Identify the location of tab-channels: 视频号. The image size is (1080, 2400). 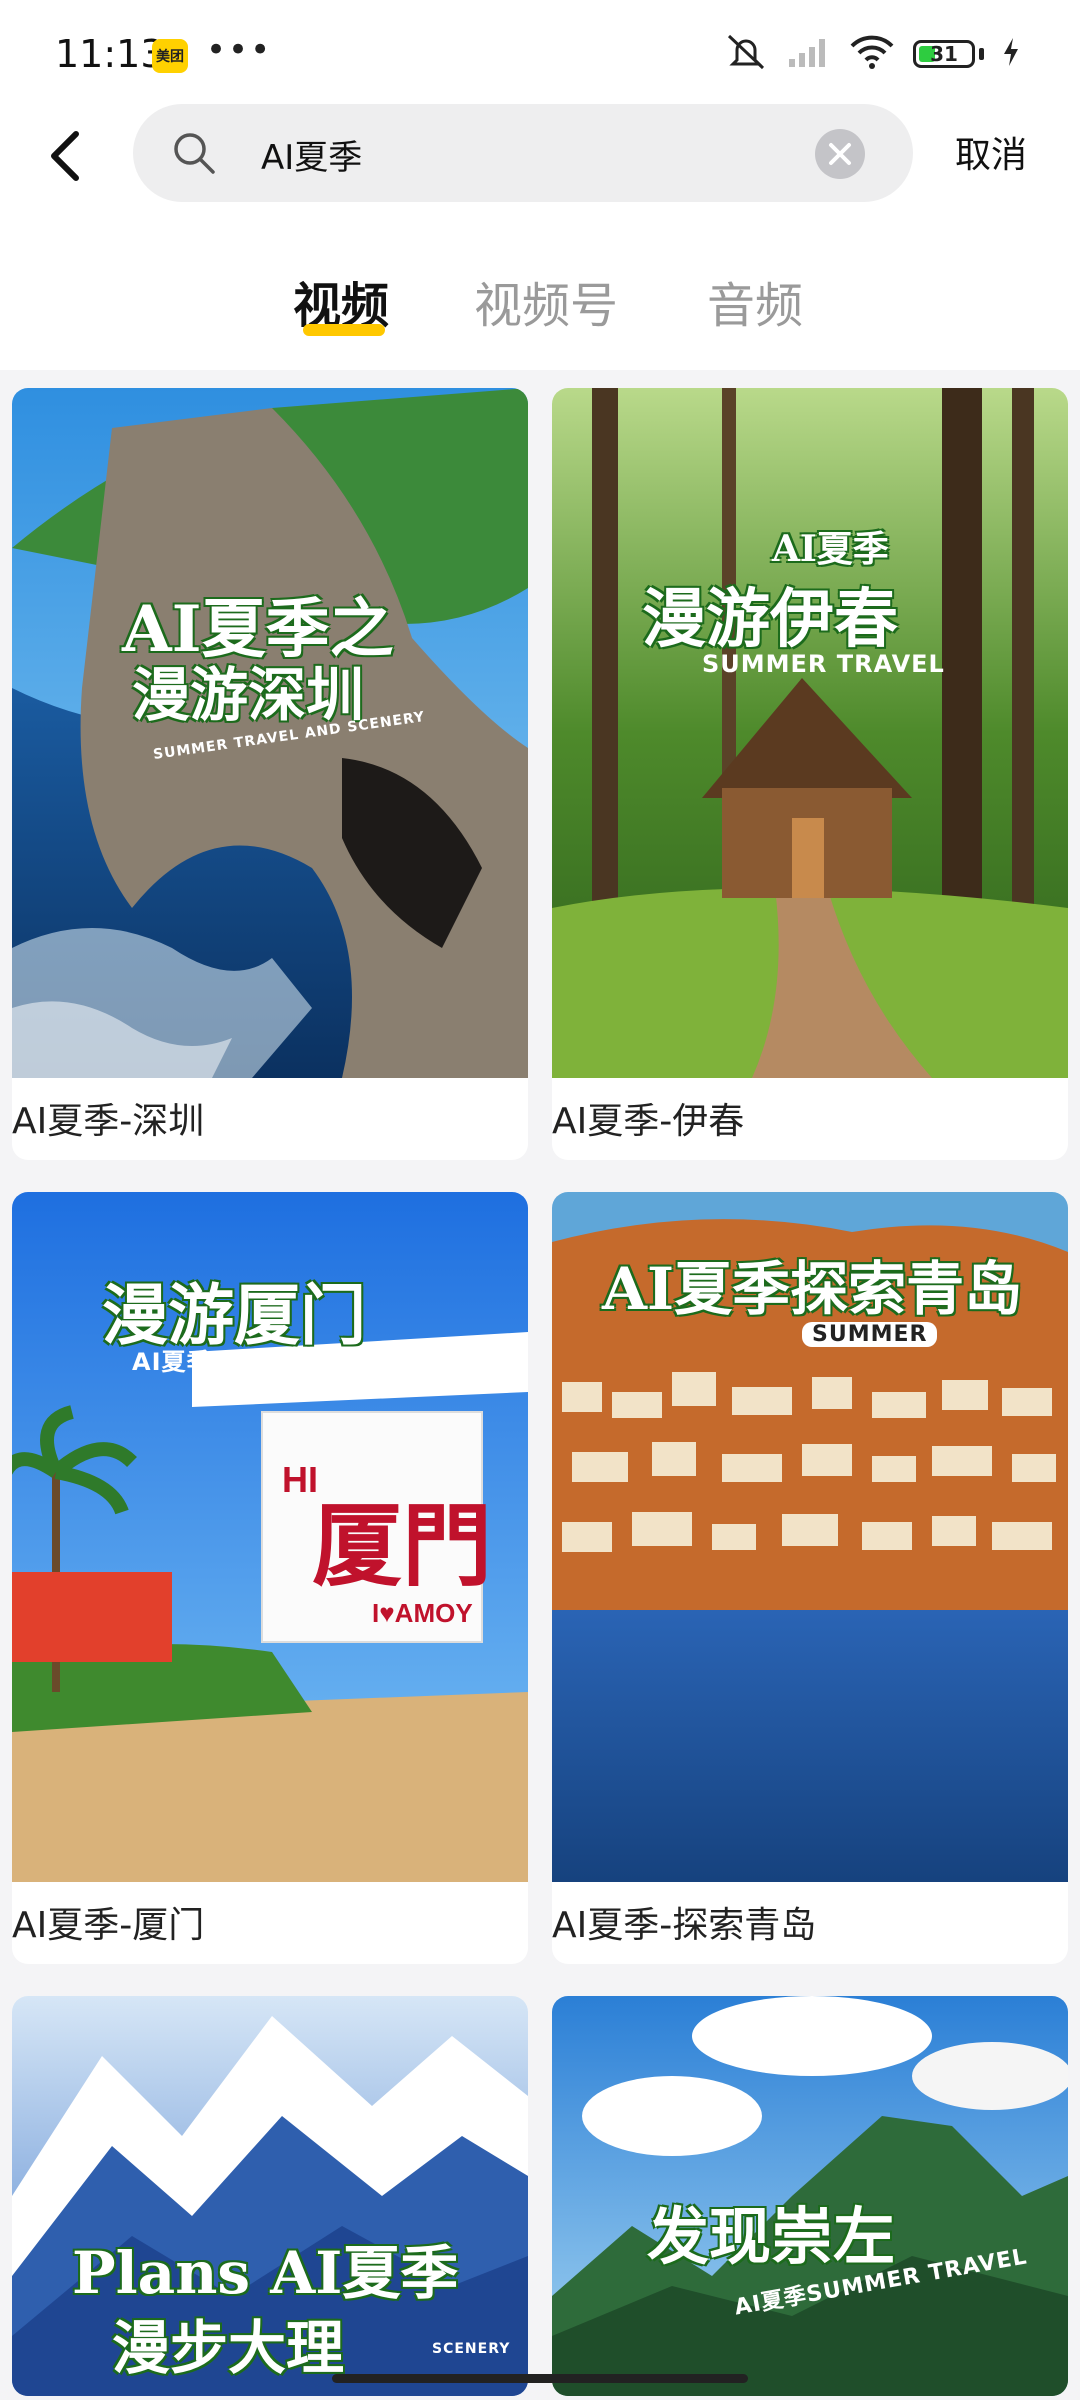
(546, 301).